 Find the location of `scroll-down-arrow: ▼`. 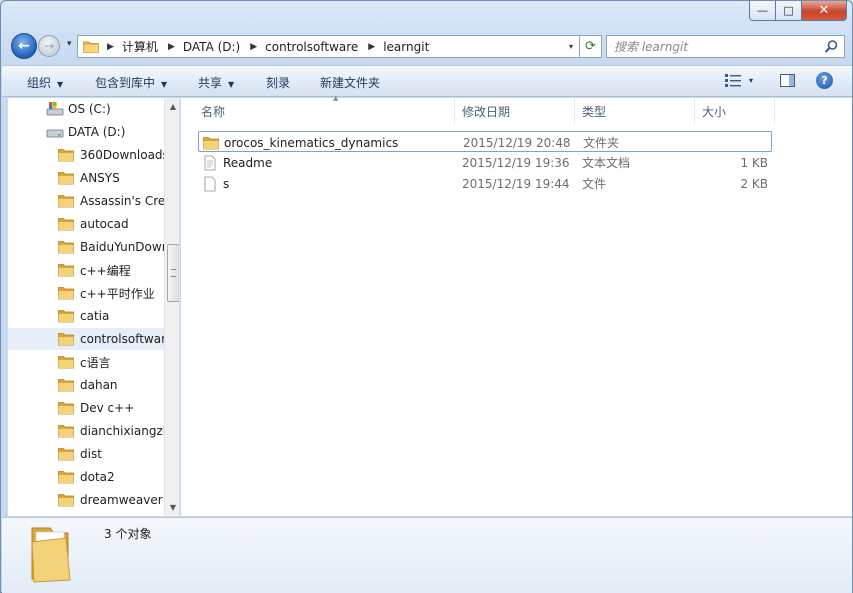

scroll-down-arrow: ▼ is located at coordinates (172, 507).